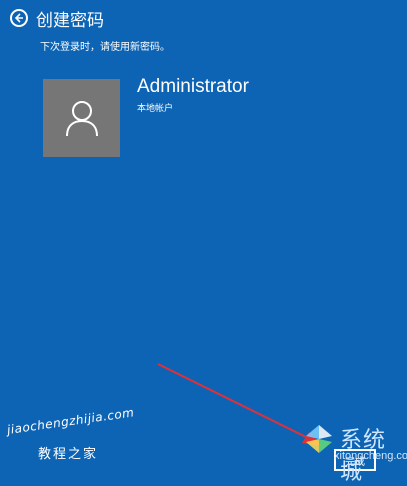 This screenshot has height=486, width=407. What do you see at coordinates (68, 454) in the screenshot?
I see `watermark-left-name: 教程之家` at bounding box center [68, 454].